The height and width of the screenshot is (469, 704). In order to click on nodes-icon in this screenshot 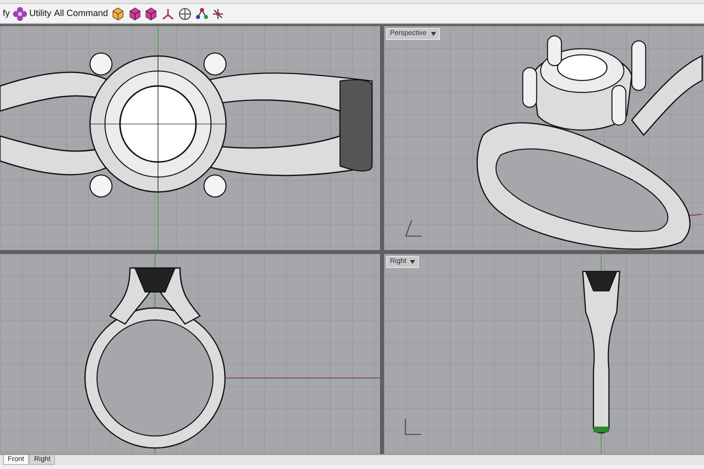, I will do `click(201, 13)`.